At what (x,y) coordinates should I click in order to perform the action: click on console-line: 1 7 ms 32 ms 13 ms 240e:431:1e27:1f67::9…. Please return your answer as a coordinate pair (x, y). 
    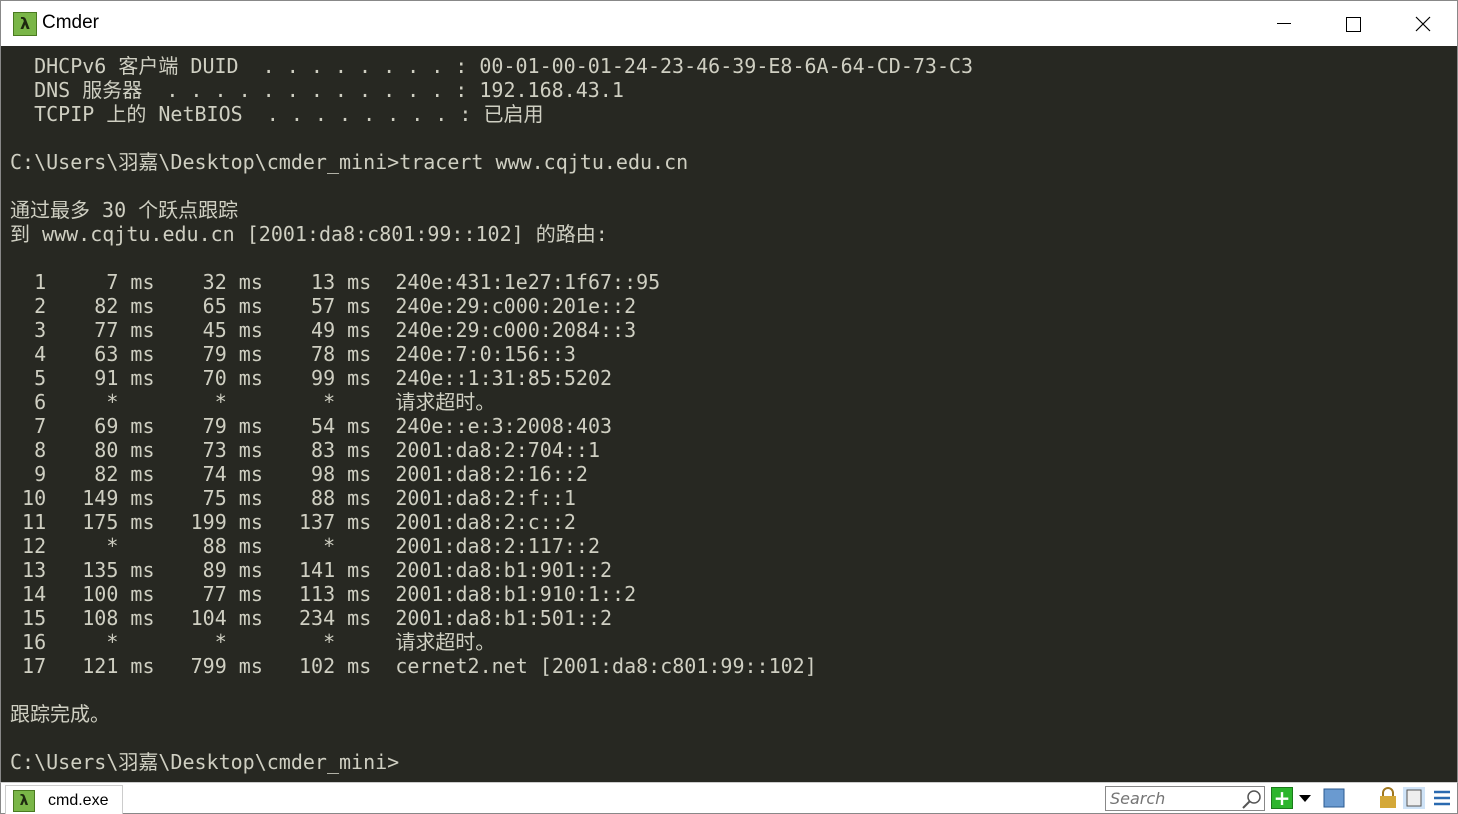
    Looking at the image, I should click on (335, 282).